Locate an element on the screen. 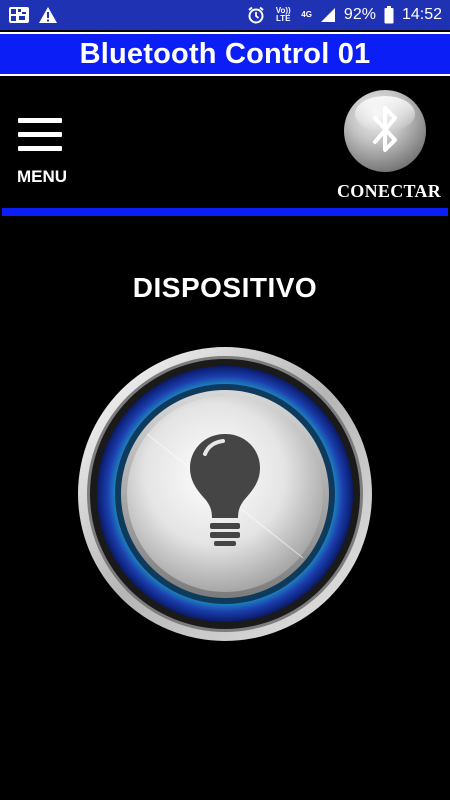  app-title: Bluetooth Control 01 is located at coordinates (225, 53).